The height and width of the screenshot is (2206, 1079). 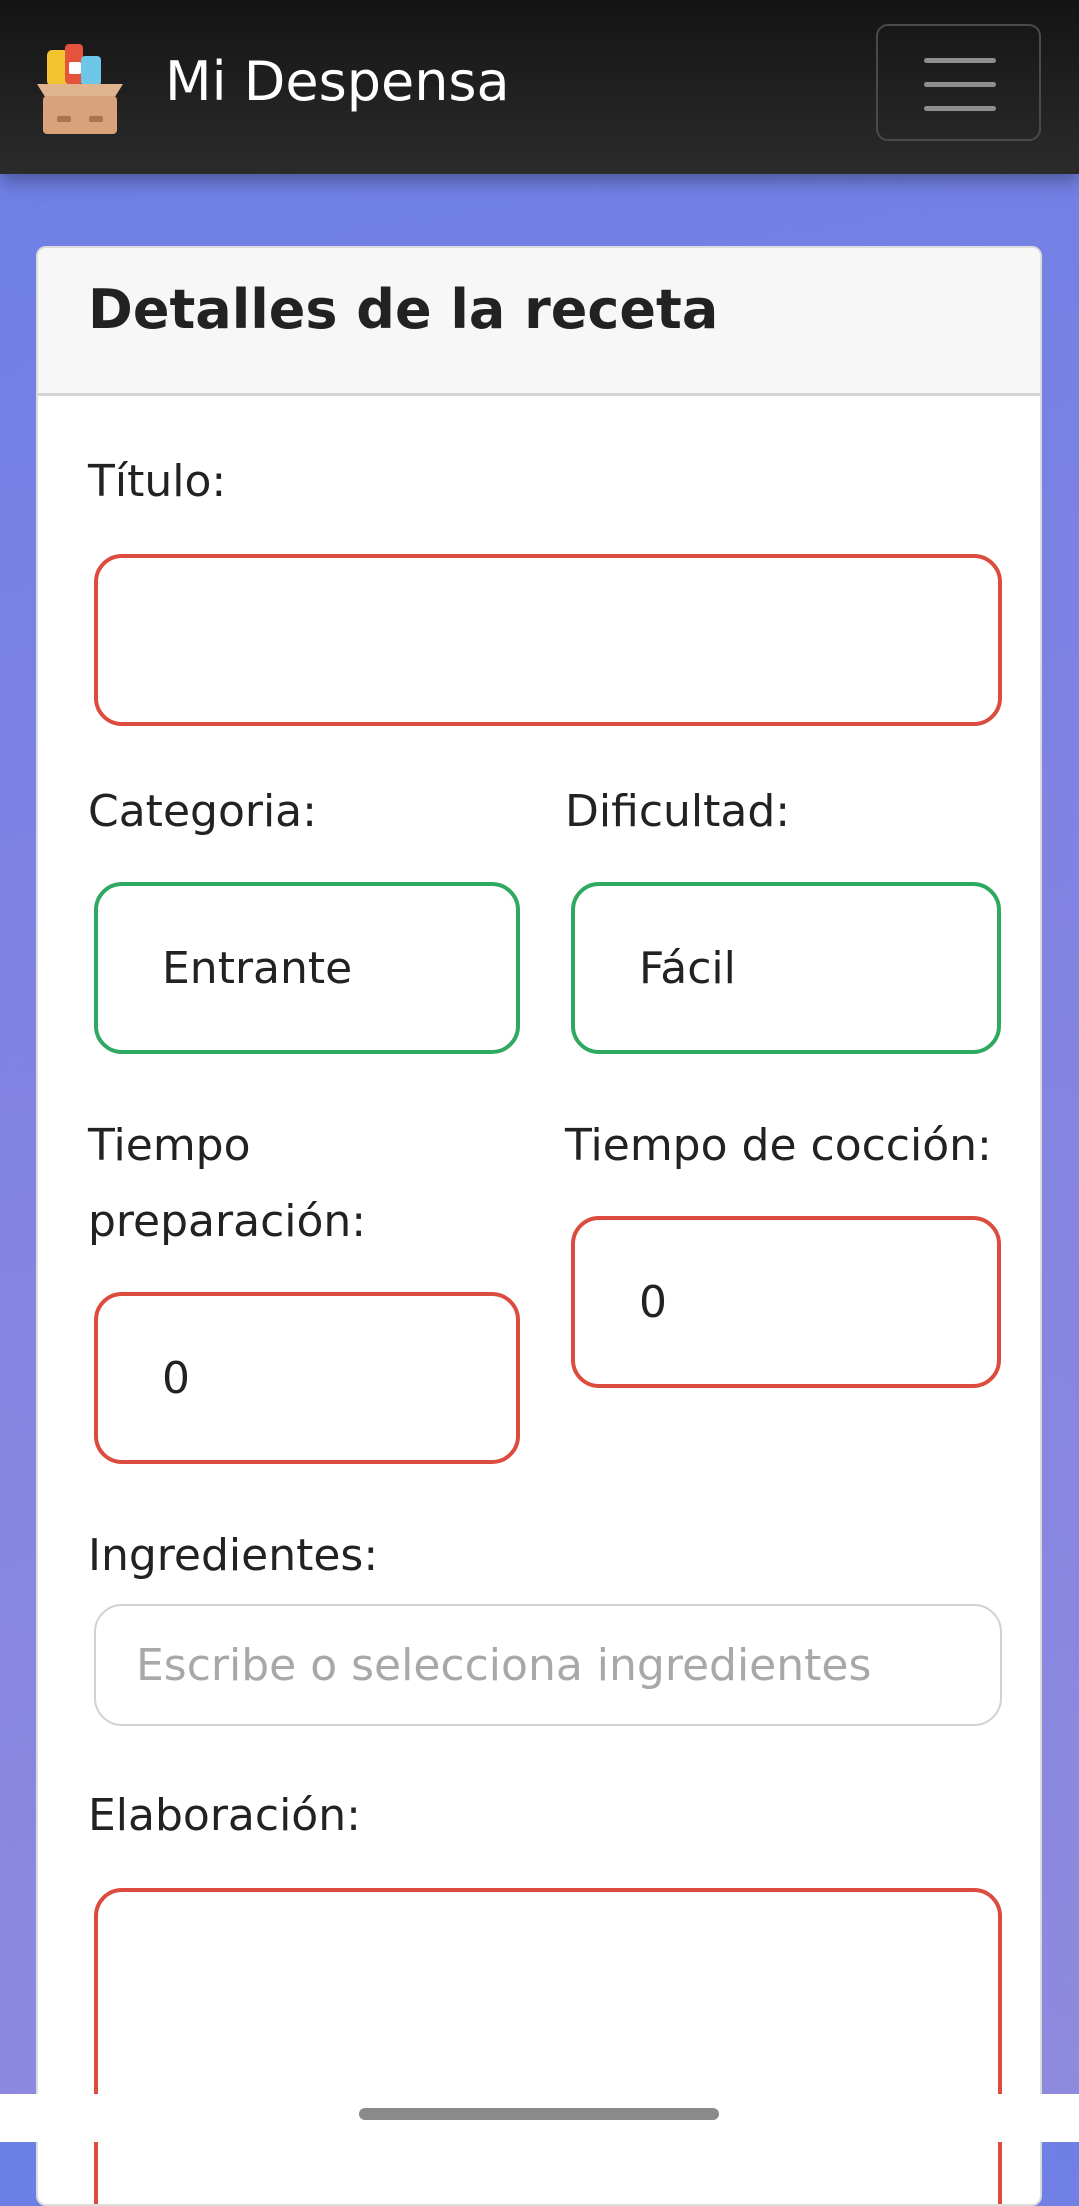 What do you see at coordinates (539, 87) in the screenshot?
I see `top-navbar: Mi Despensa` at bounding box center [539, 87].